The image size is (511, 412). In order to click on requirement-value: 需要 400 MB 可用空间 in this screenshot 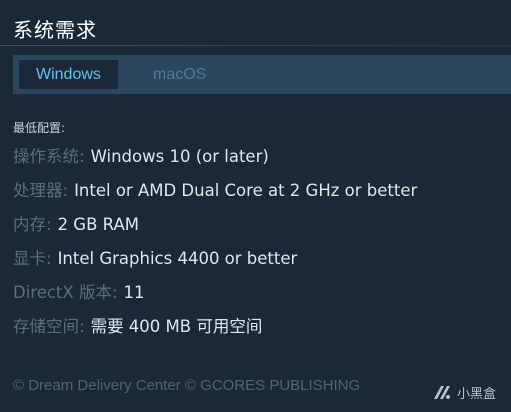, I will do `click(176, 326)`.